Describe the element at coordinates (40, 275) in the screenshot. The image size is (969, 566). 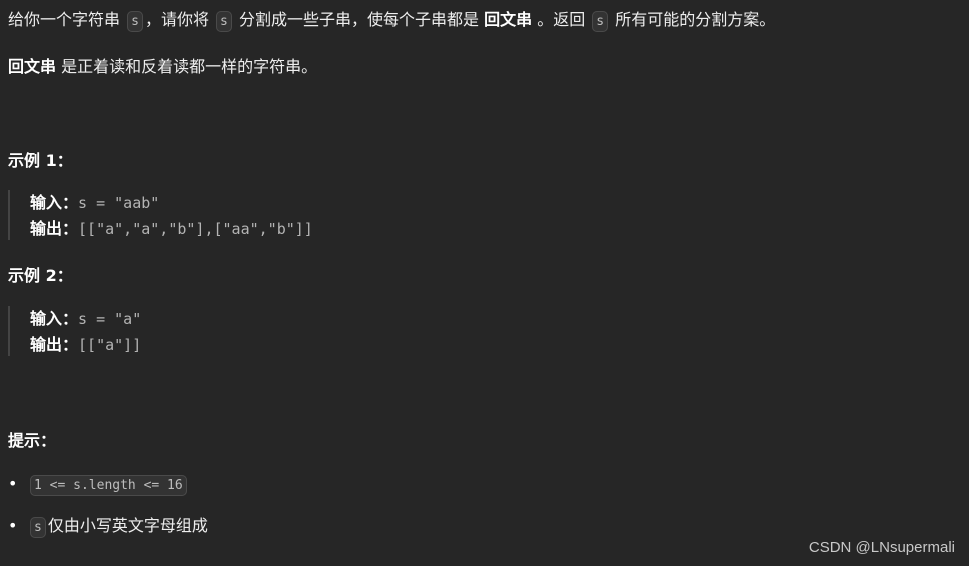
I see `example-2-title: 示例 2：` at that location.